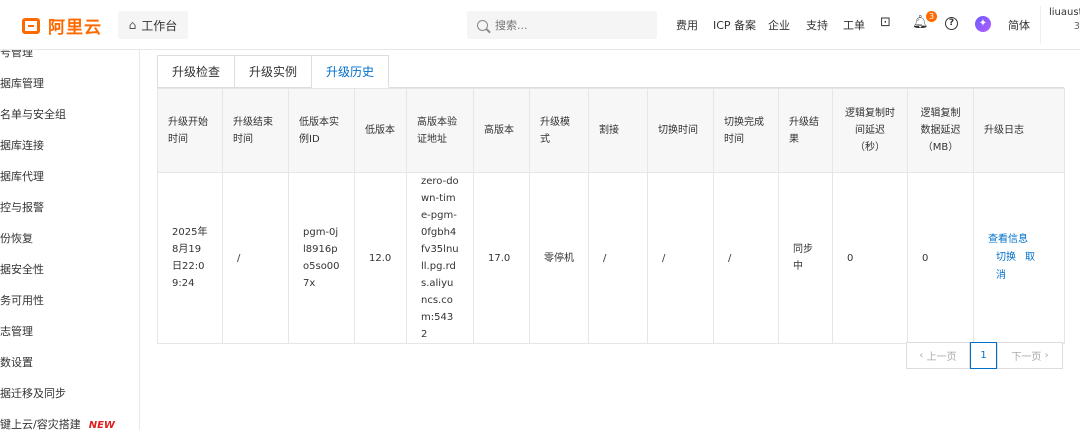  Describe the element at coordinates (940, 130) in the screenshot. I see `col-delay-mb: 逻辑复制数据延迟（MB）` at that location.